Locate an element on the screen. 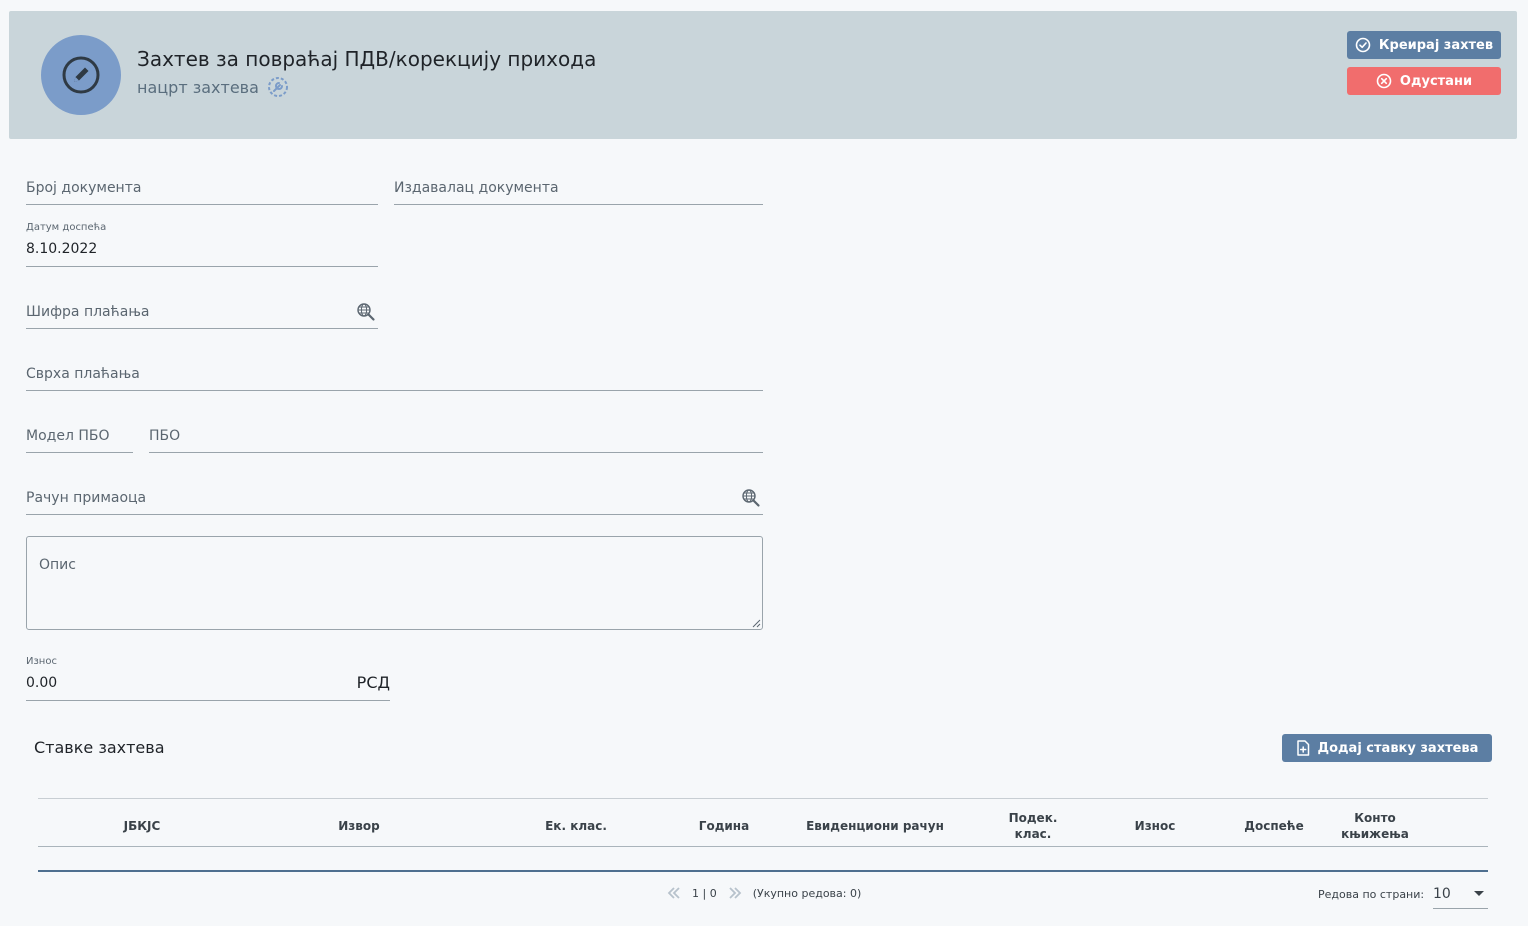 This screenshot has width=1528, height=926. document-number-placeholder: Број документа is located at coordinates (84, 188).